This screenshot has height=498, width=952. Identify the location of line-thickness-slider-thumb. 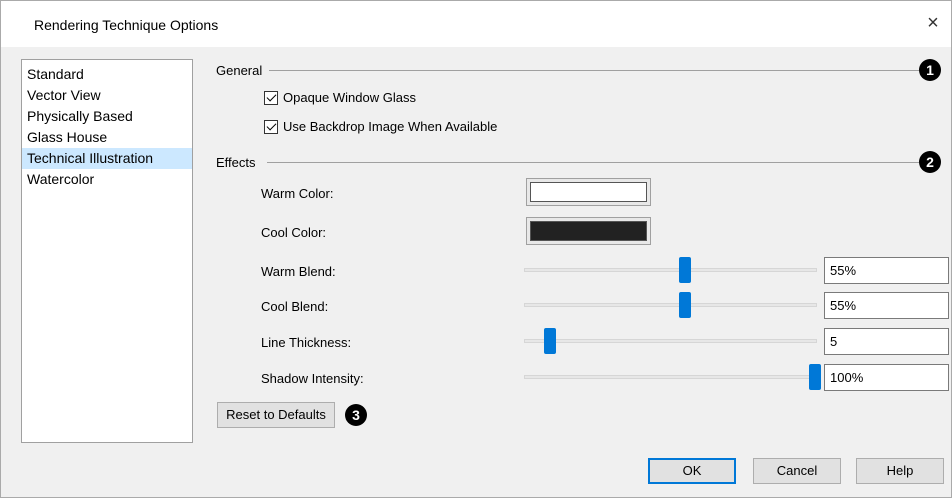
(550, 341).